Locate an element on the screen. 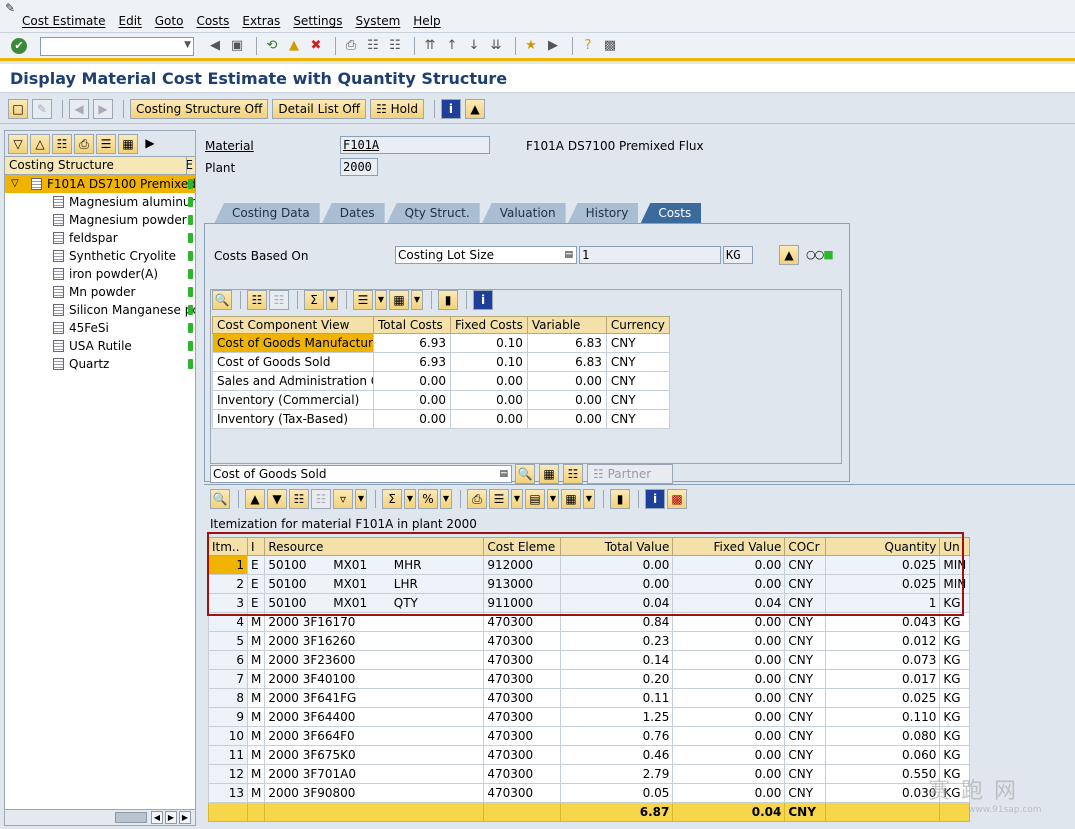 Image resolution: width=1075 pixels, height=829 pixels. tab-valuation: Valuation is located at coordinates (523, 213).